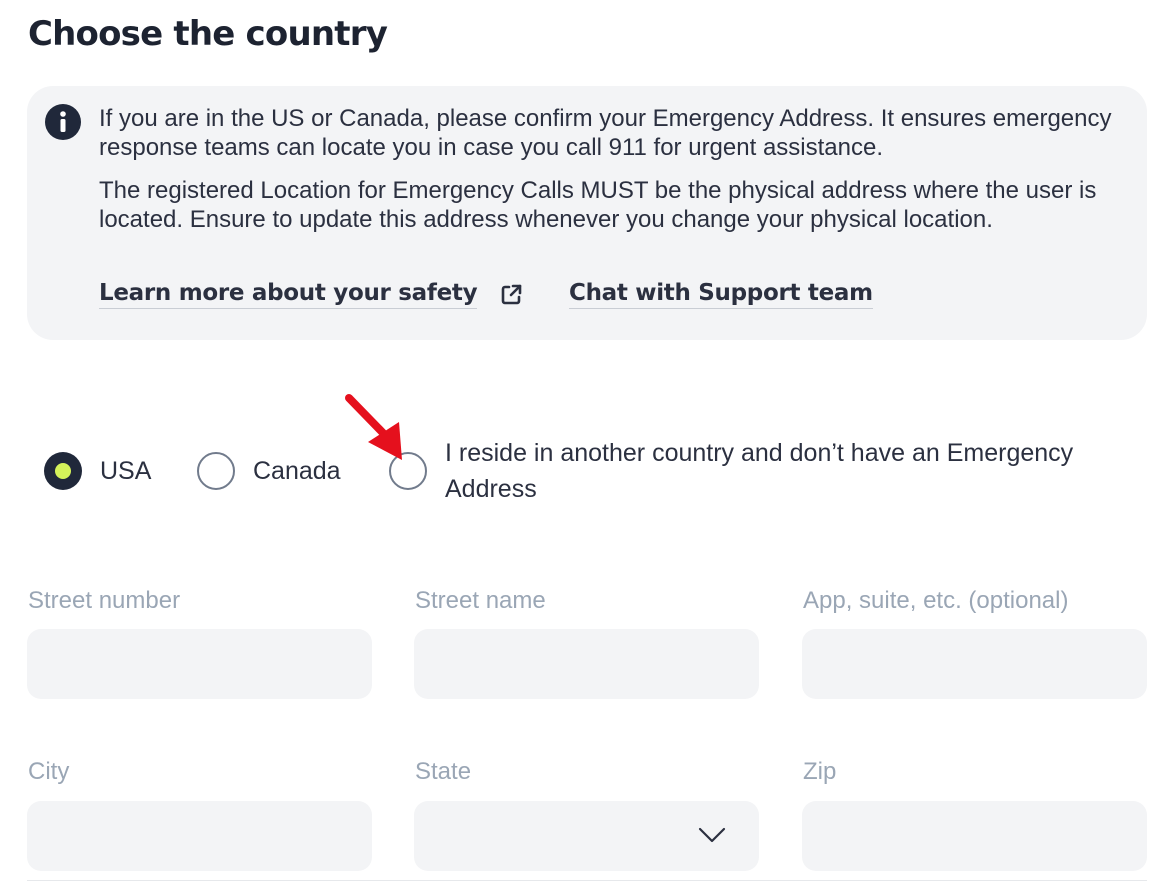  I want to click on zip-label: Zip, so click(820, 771).